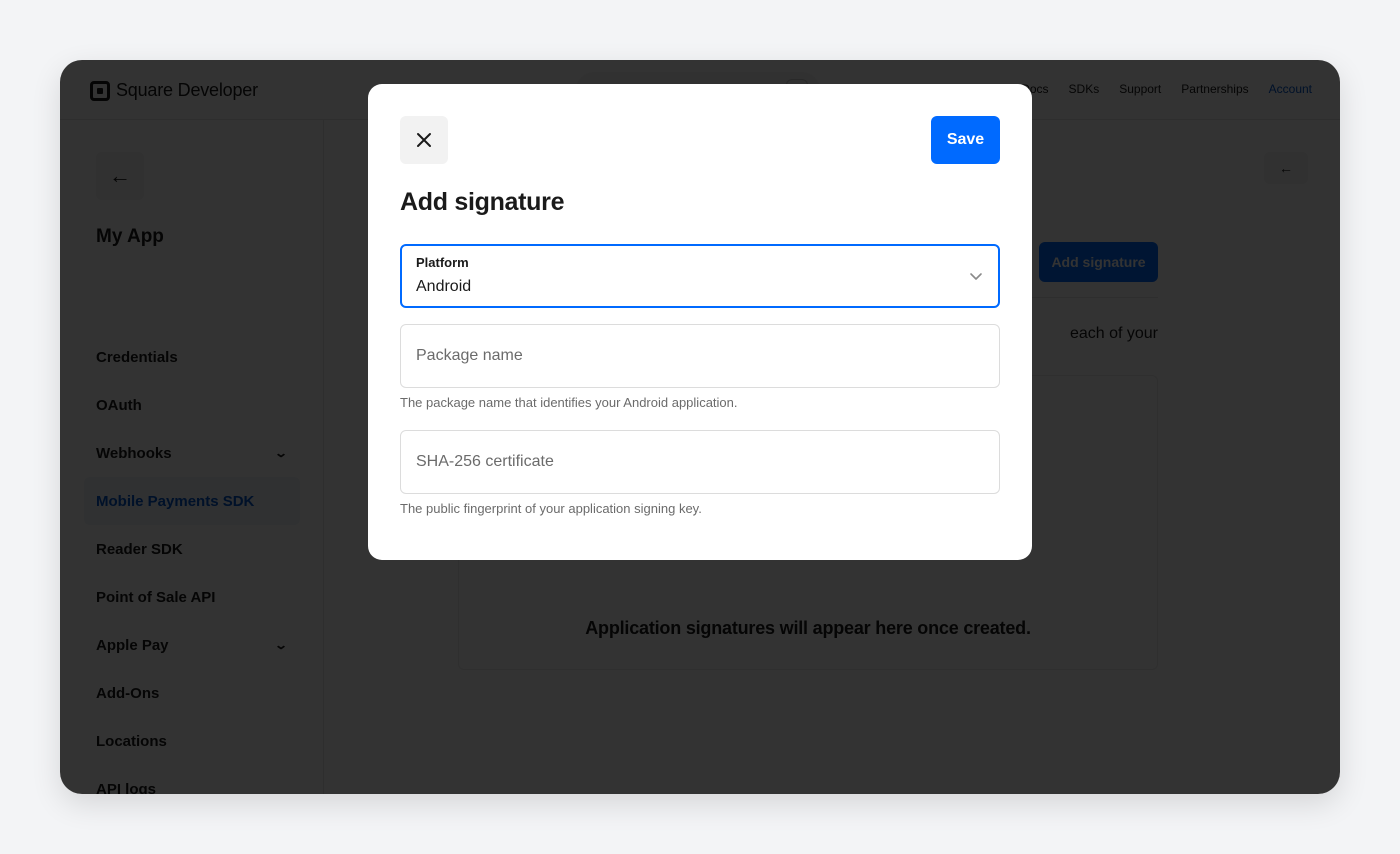 This screenshot has width=1400, height=854. Describe the element at coordinates (976, 276) in the screenshot. I see `chevron-down-icon` at that location.